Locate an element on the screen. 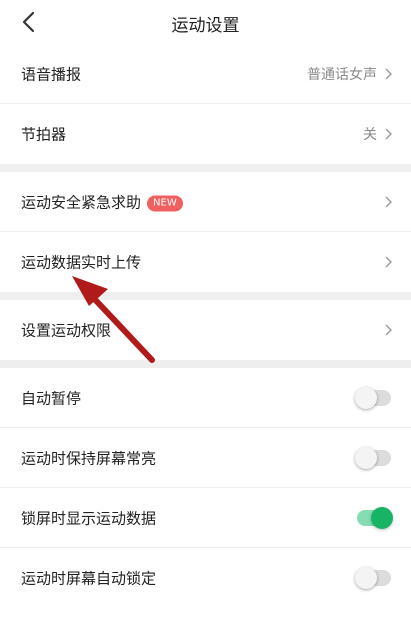  emergency-label: 运动安全紧急求助 is located at coordinates (81, 202).